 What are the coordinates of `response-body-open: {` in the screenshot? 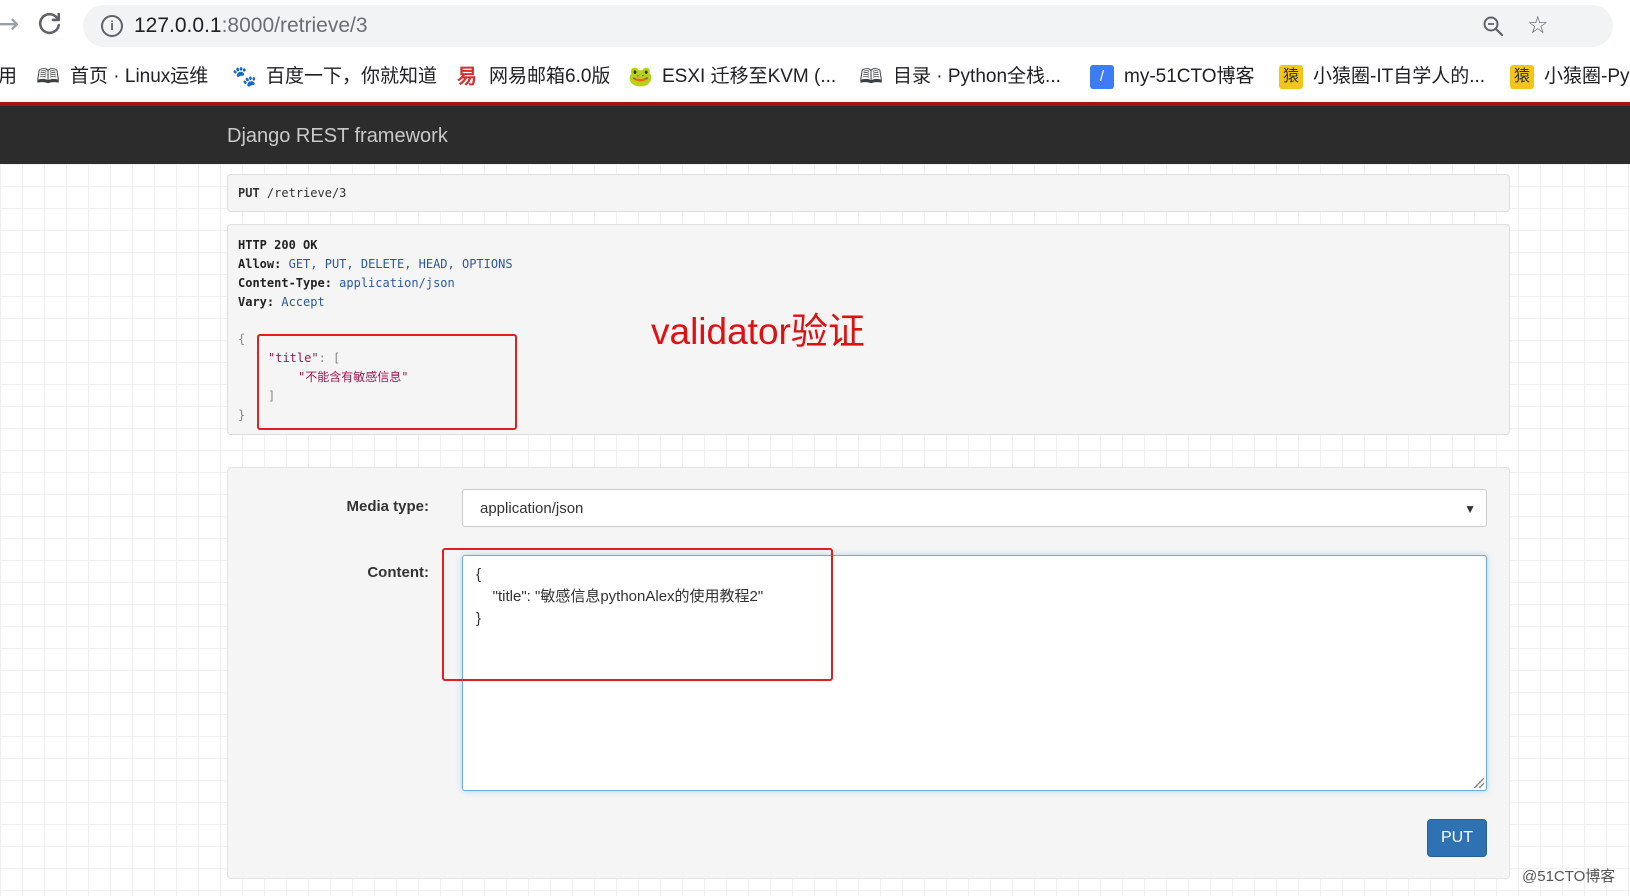 It's located at (242, 339).